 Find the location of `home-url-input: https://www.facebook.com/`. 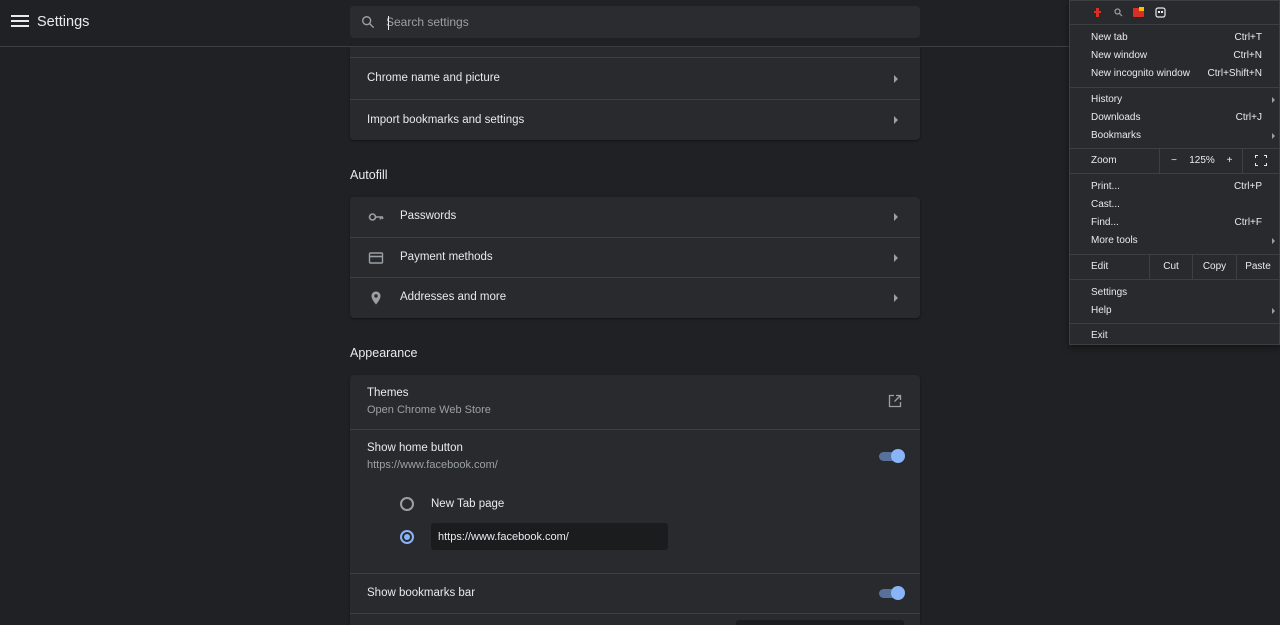

home-url-input: https://www.facebook.com/ is located at coordinates (549, 536).